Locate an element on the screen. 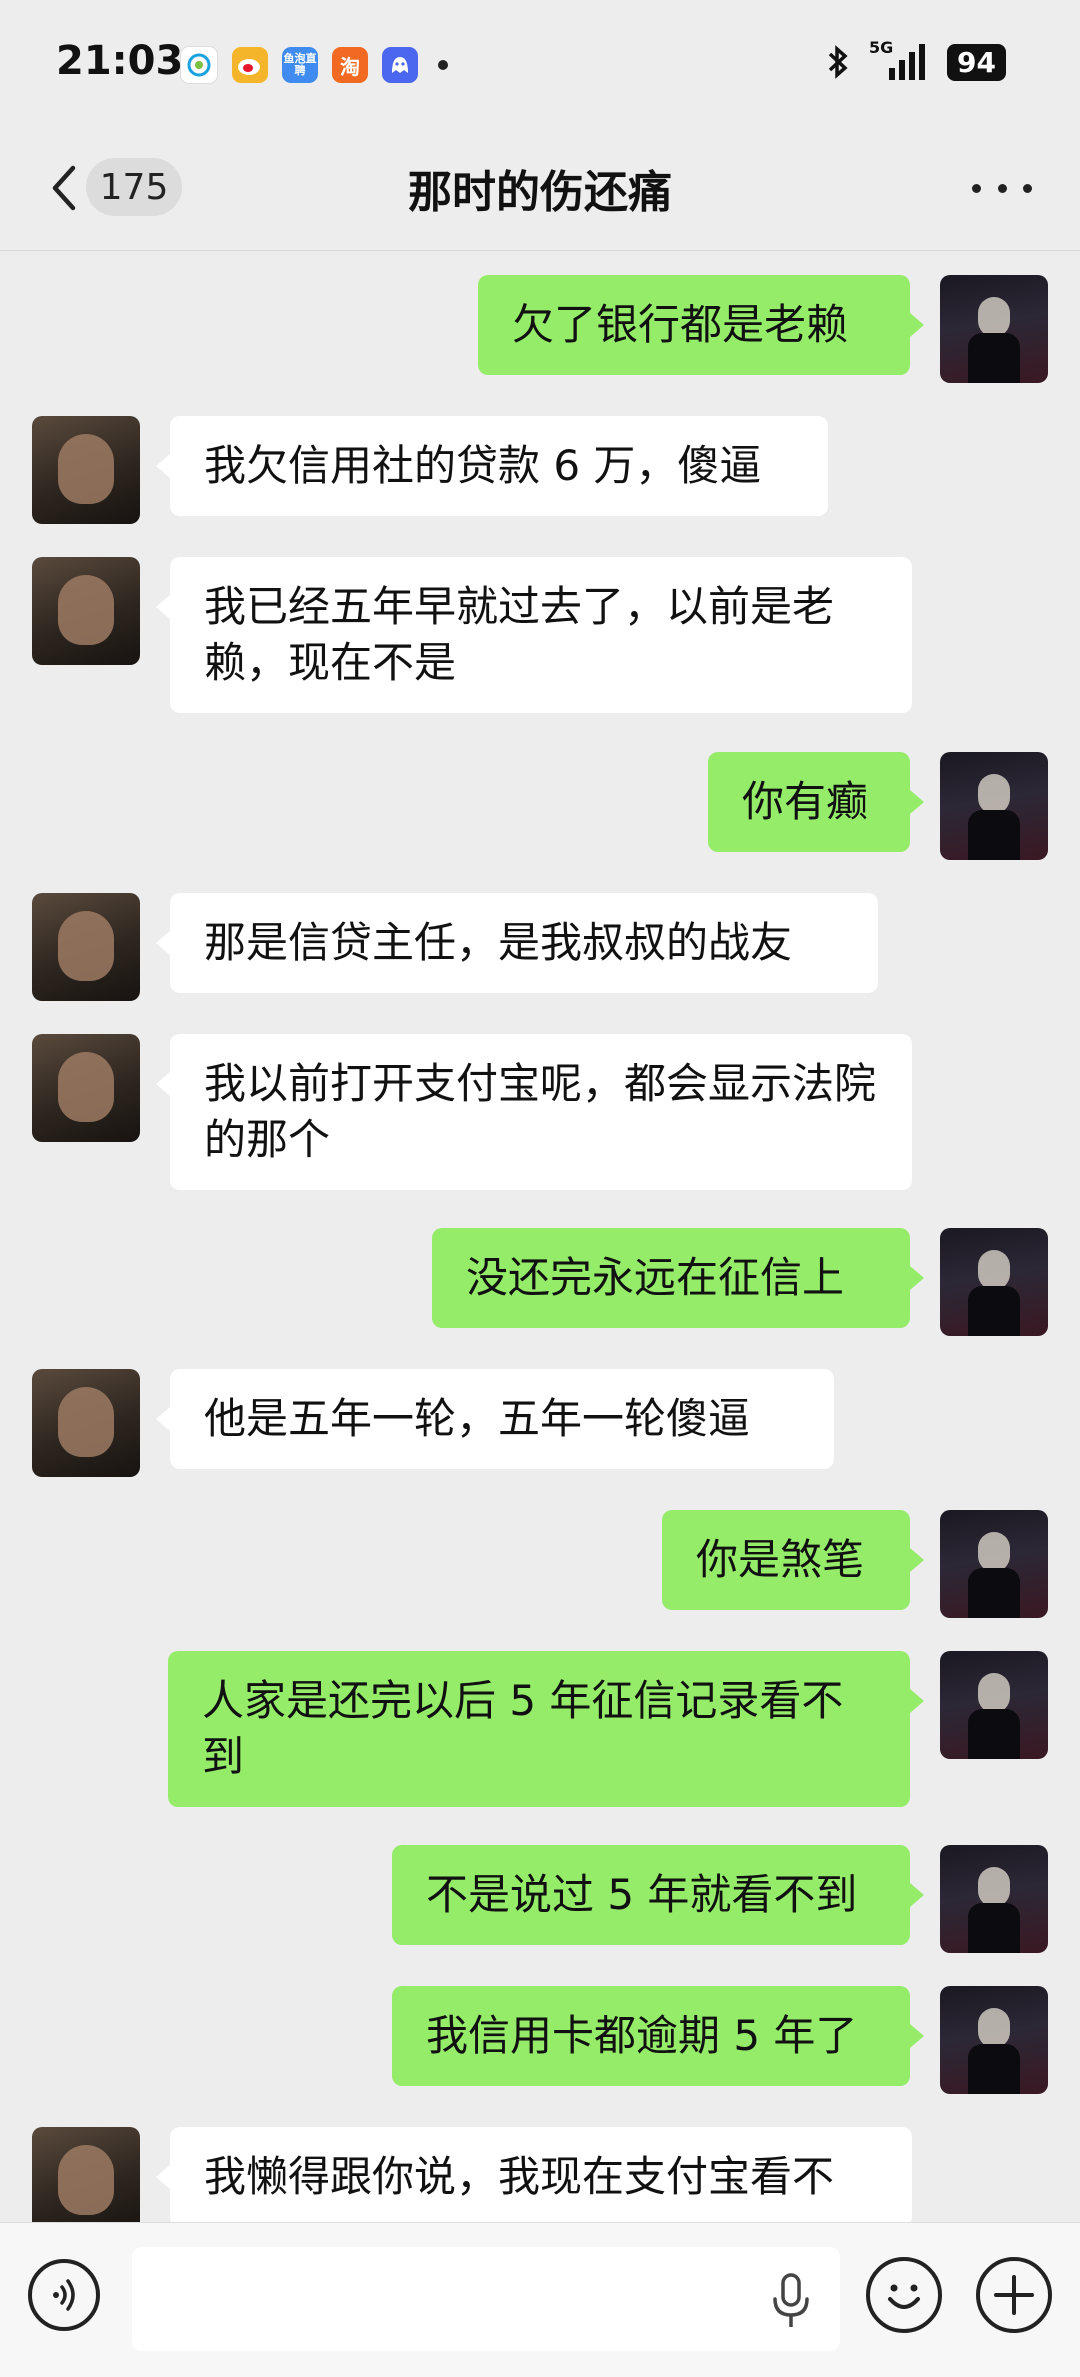 The width and height of the screenshot is (1080, 2377). more-functions-button is located at coordinates (1014, 2295).